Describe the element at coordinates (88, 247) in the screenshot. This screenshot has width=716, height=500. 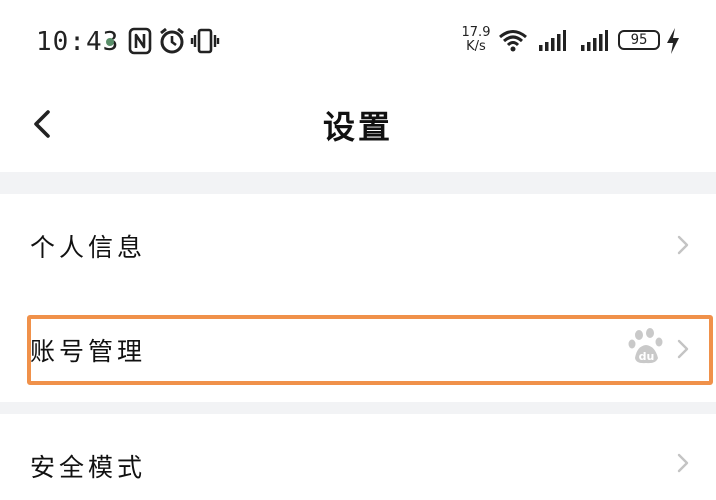
I see `settings-item-label: 个人信息` at that location.